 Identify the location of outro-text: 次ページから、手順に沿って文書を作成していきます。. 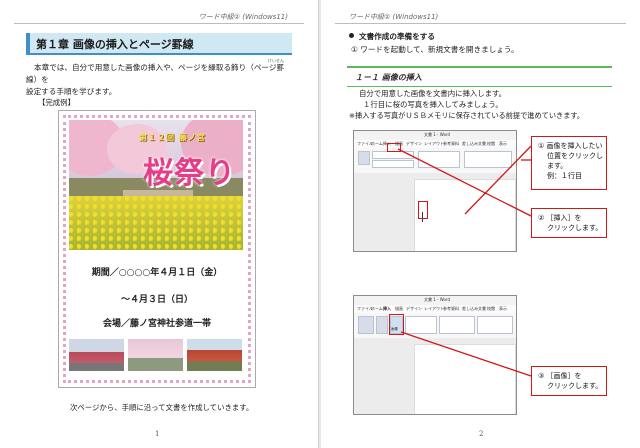
(162, 407).